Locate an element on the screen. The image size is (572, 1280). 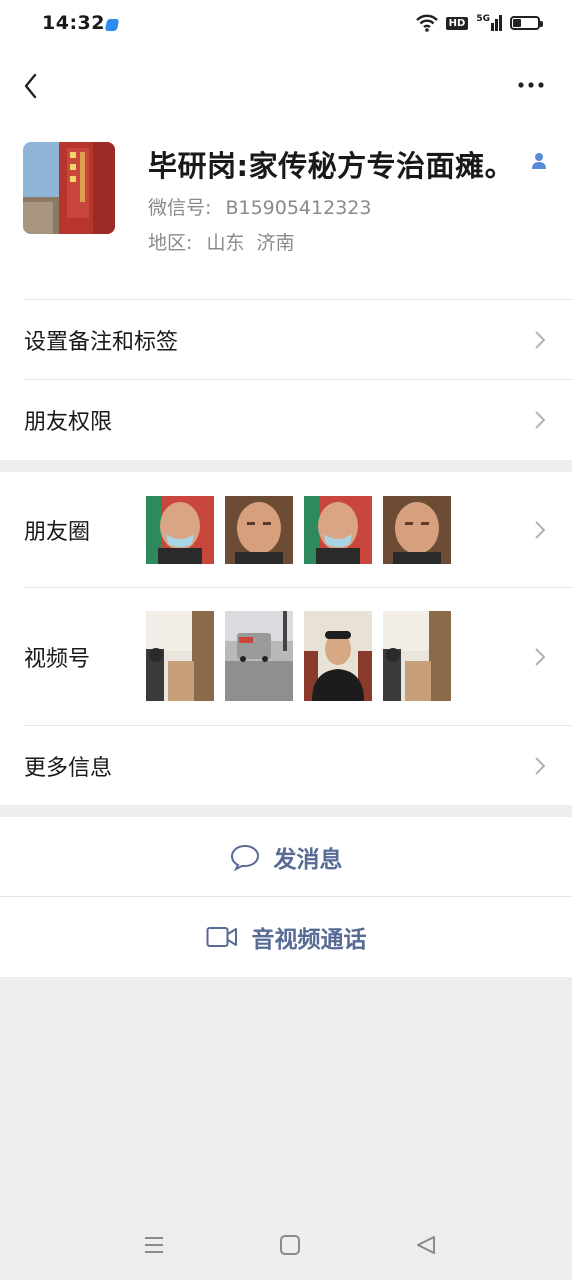
channels-row: 视频号 is located at coordinates (286, 656).